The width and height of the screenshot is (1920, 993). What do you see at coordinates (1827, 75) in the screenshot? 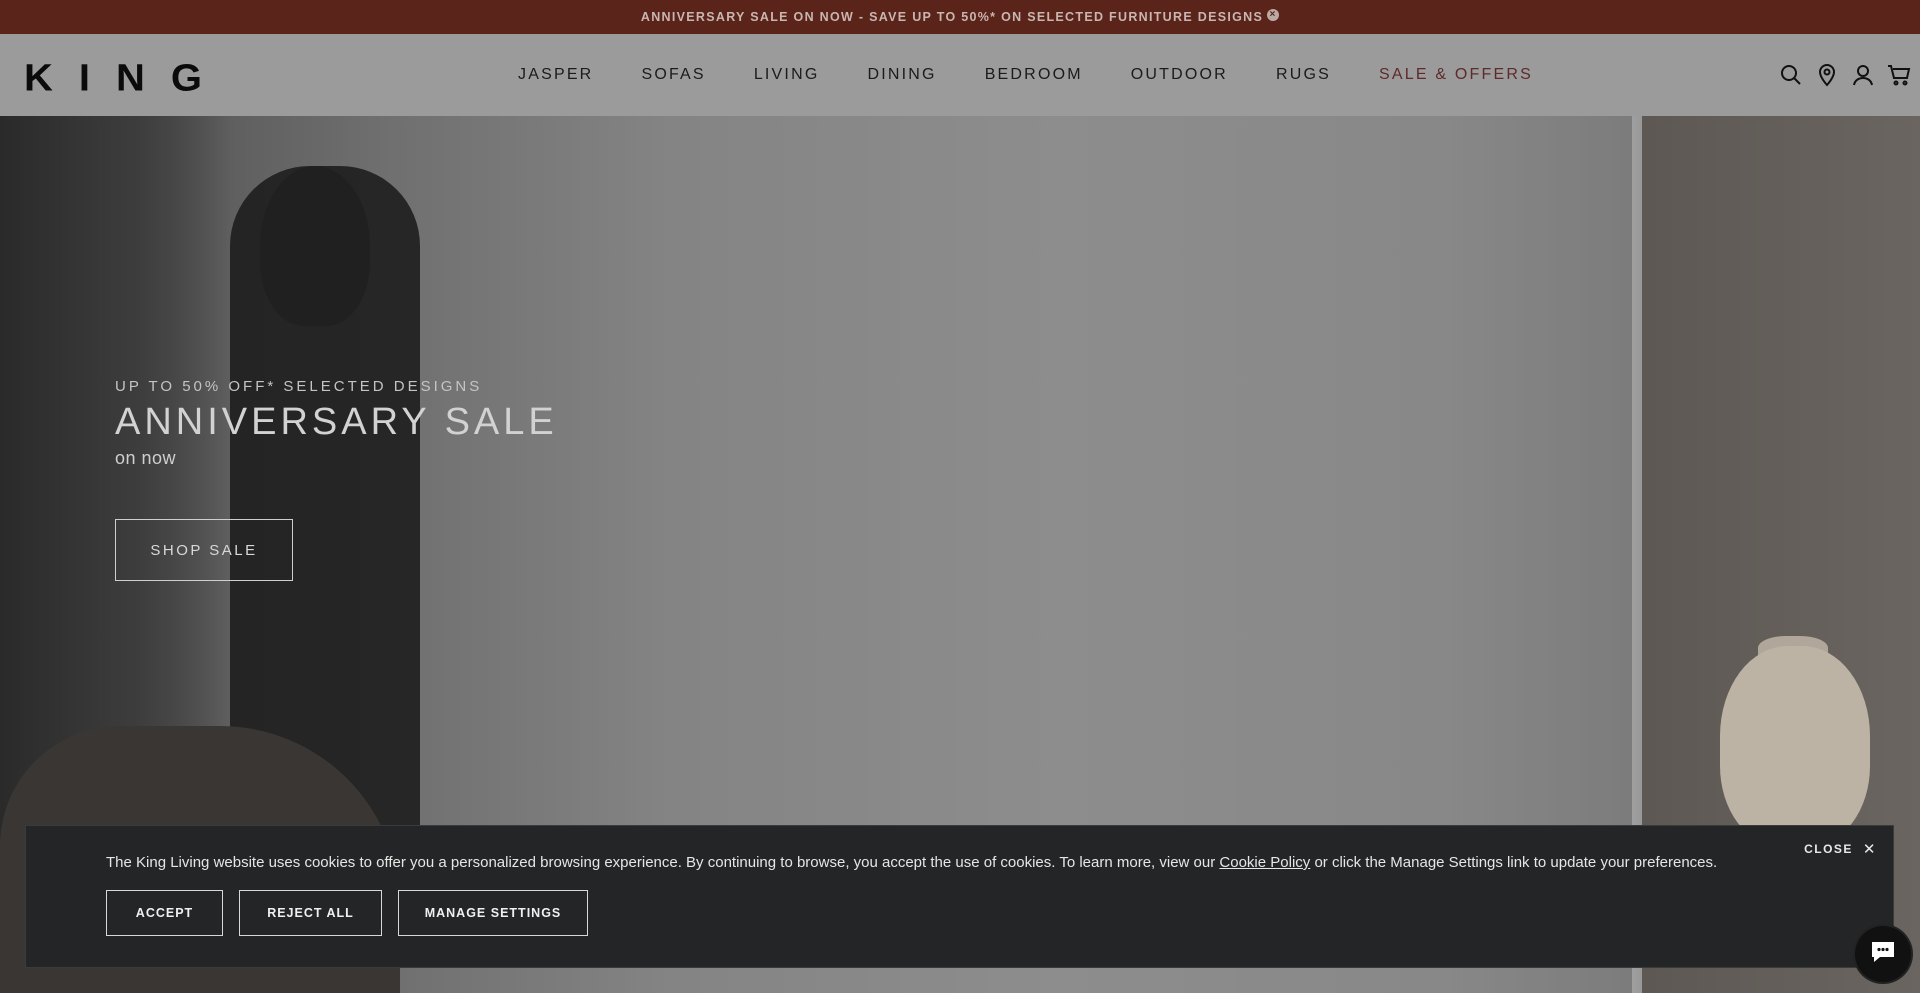
I see `location-pin-icon` at bounding box center [1827, 75].